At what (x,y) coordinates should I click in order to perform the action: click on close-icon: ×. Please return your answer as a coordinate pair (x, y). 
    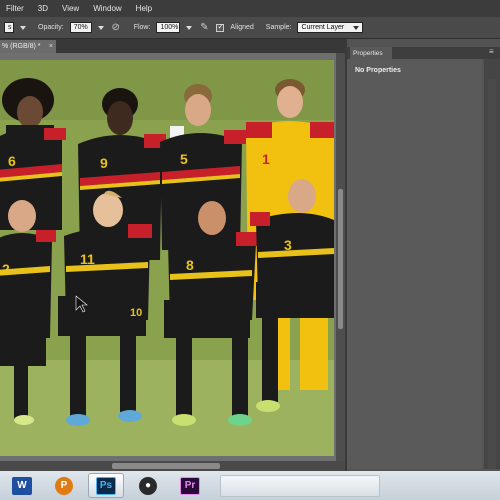
    Looking at the image, I should click on (51, 46).